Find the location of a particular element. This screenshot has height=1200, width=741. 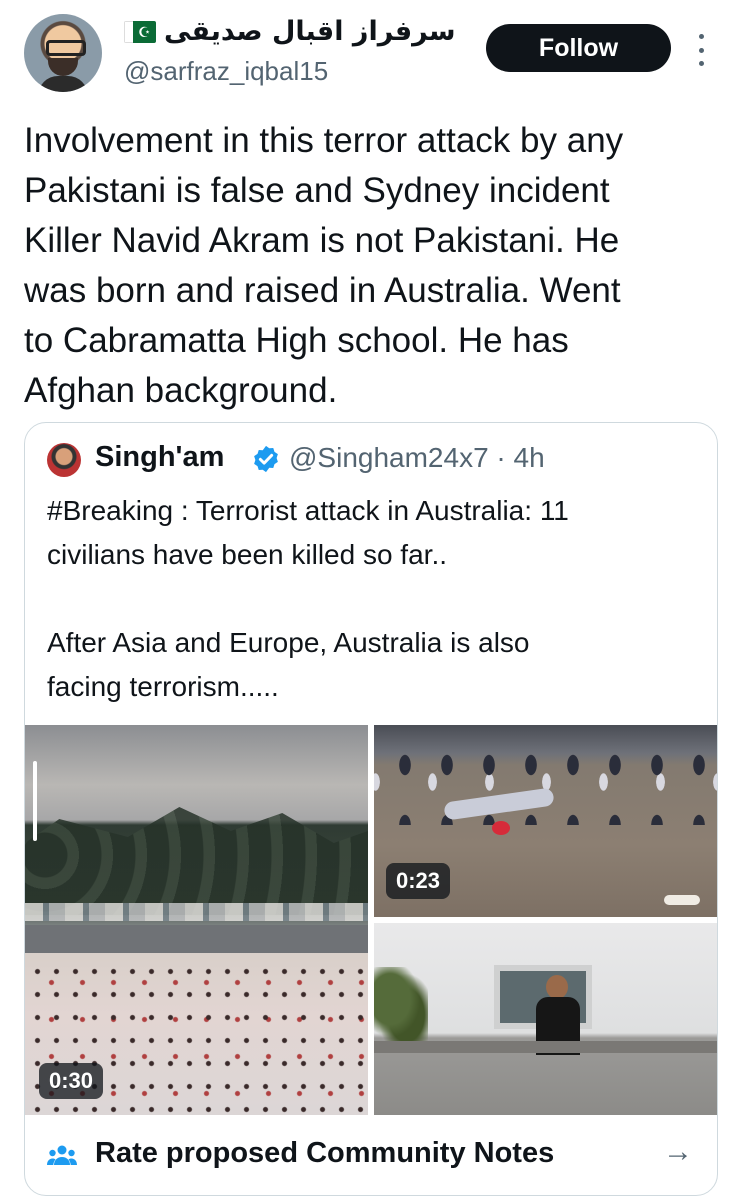

scene-red-cap is located at coordinates (501, 828).